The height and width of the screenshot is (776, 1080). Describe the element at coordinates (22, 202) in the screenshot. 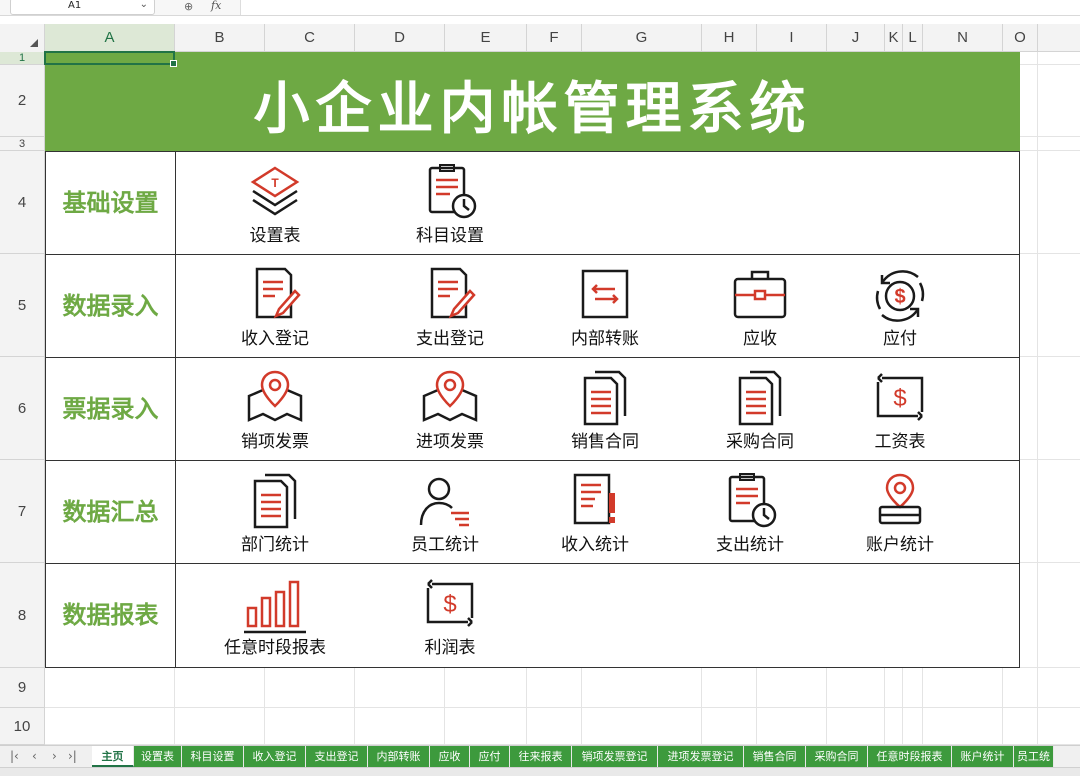

I see `row-header-4: 4` at that location.